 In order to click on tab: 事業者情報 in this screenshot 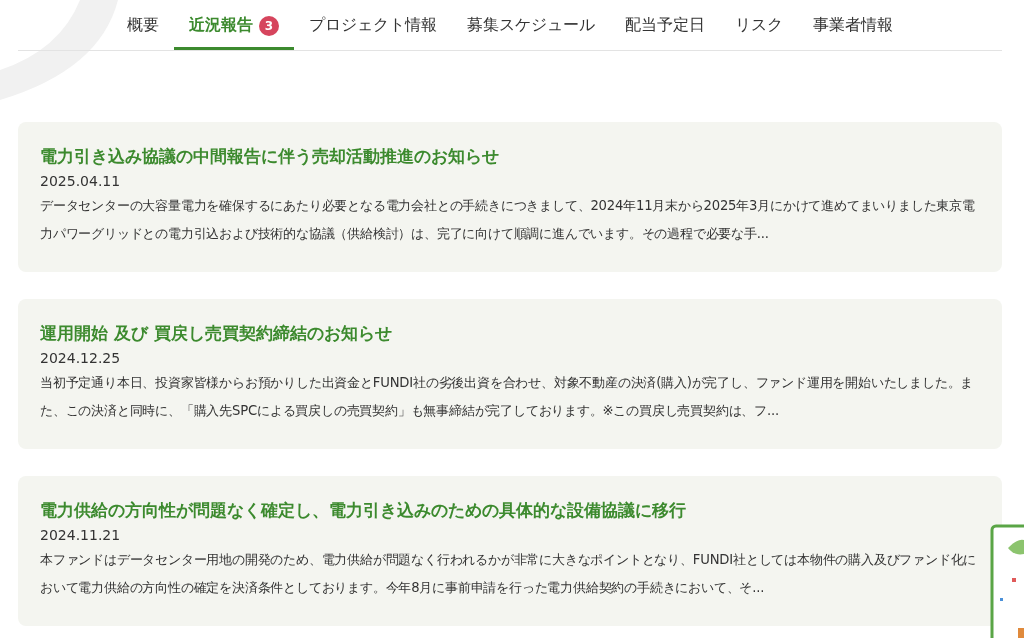, I will do `click(853, 25)`.